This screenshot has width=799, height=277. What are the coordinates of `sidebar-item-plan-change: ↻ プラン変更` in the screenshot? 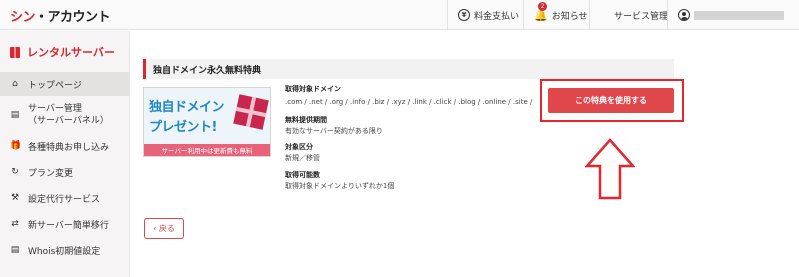 It's located at (64, 172).